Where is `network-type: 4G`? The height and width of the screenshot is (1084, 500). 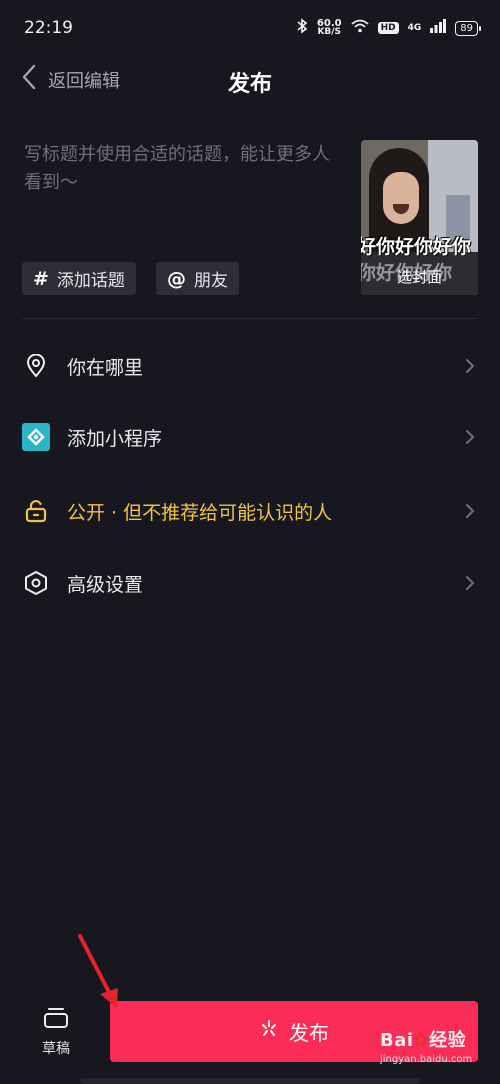 network-type: 4G is located at coordinates (414, 28).